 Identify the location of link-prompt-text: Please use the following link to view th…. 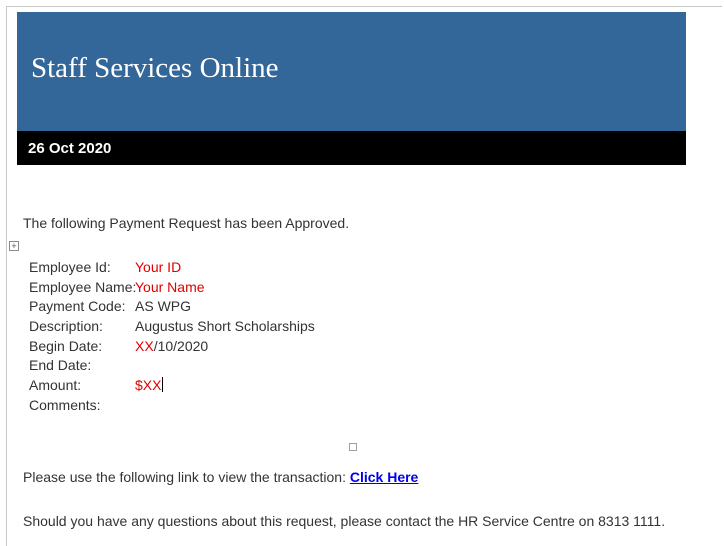
(186, 477).